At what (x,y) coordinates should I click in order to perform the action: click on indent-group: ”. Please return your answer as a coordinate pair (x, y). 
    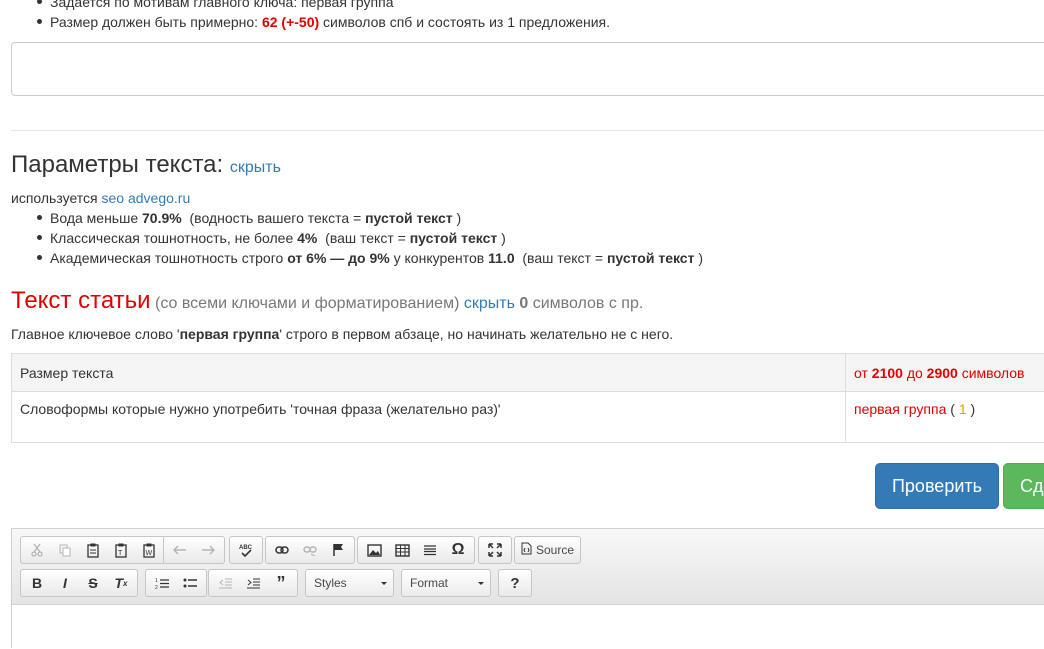
    Looking at the image, I should click on (253, 583).